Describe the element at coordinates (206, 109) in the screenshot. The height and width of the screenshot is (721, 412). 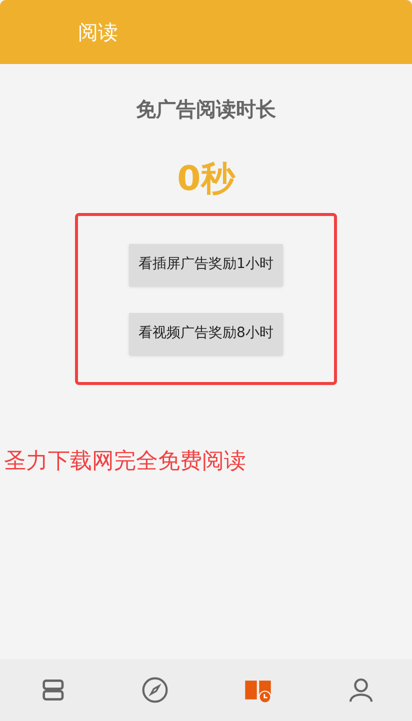
I see `section-heading: 免广告阅读时长` at that location.